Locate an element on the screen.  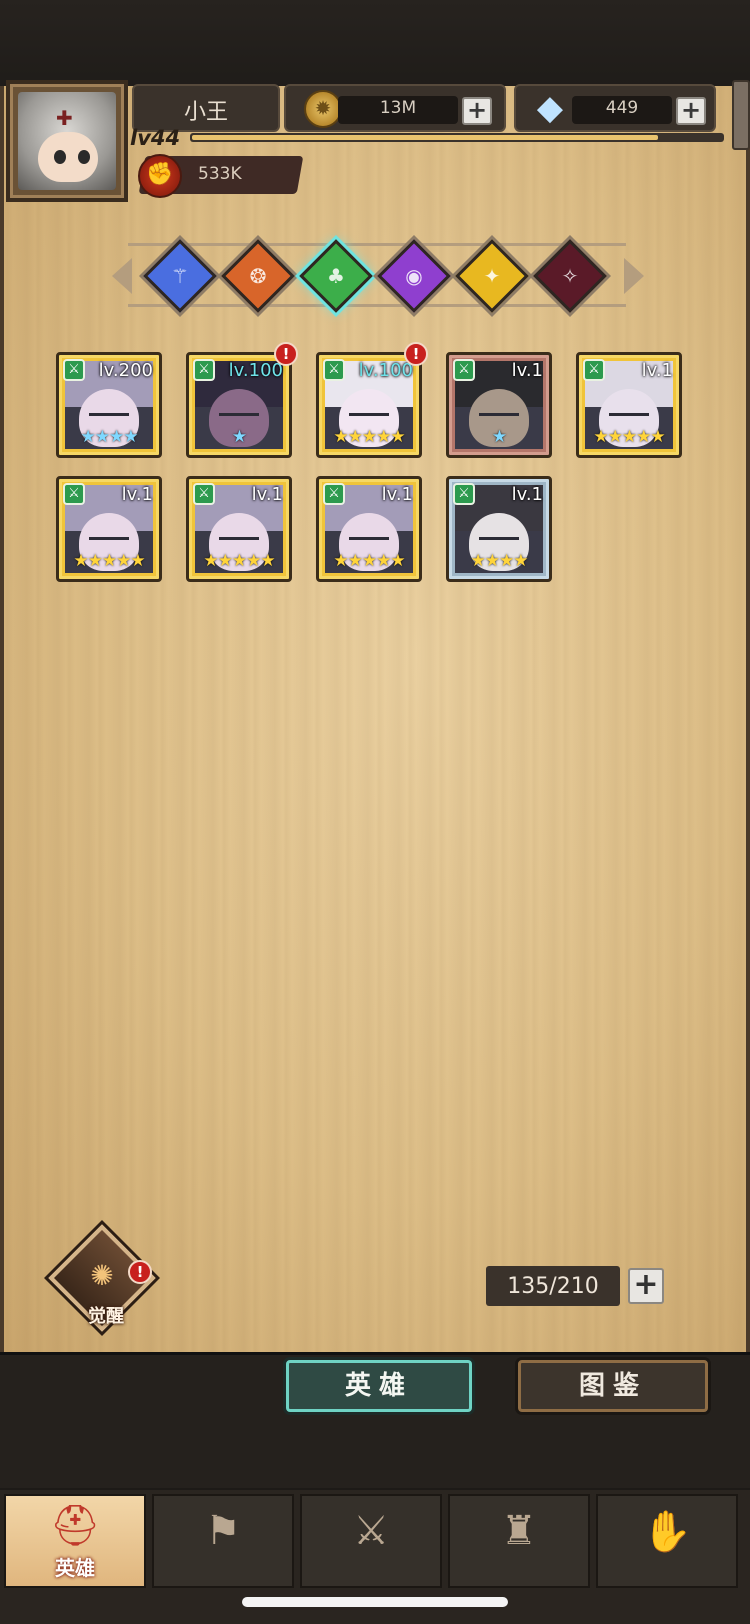
nav-item-3: ♜ is located at coordinates (519, 1541).